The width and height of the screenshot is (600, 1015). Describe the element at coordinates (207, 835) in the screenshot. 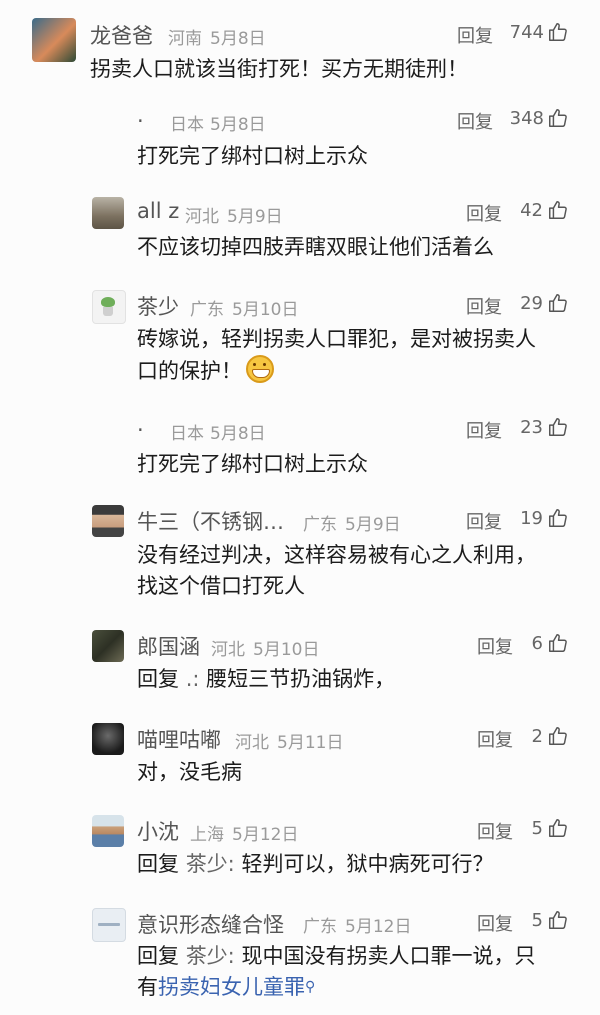

I see `comment-location: 上海` at that location.